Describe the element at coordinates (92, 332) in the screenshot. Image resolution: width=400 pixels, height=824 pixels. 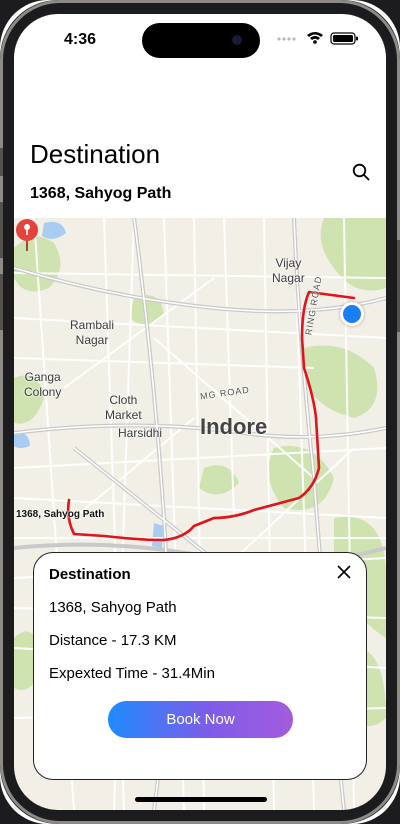
I see `map-label-rambali-nagar: Rambali Nagar` at that location.